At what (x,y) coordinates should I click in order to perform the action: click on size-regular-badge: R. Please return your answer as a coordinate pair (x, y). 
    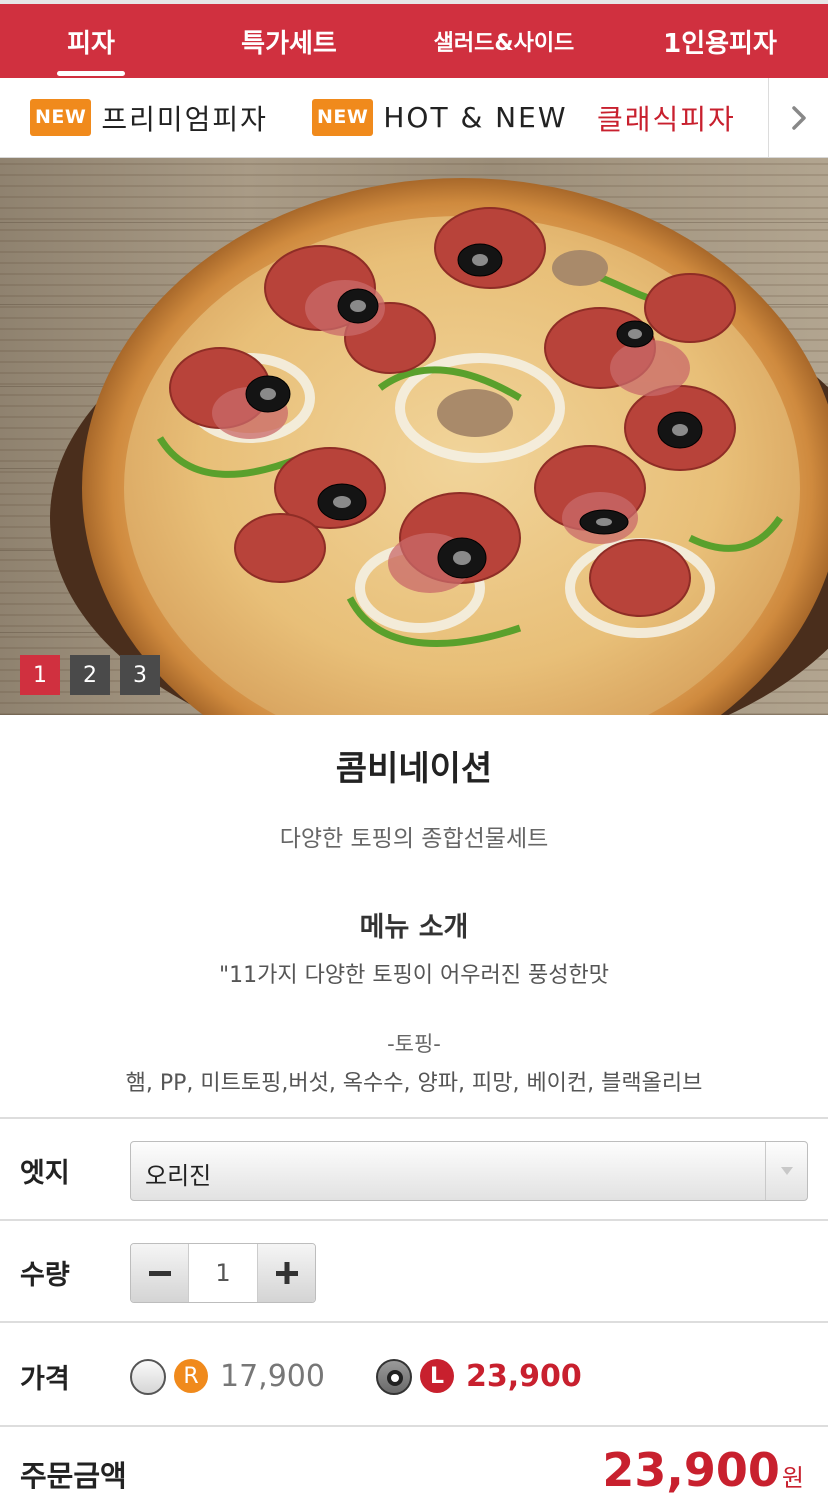
    Looking at the image, I should click on (191, 1376).